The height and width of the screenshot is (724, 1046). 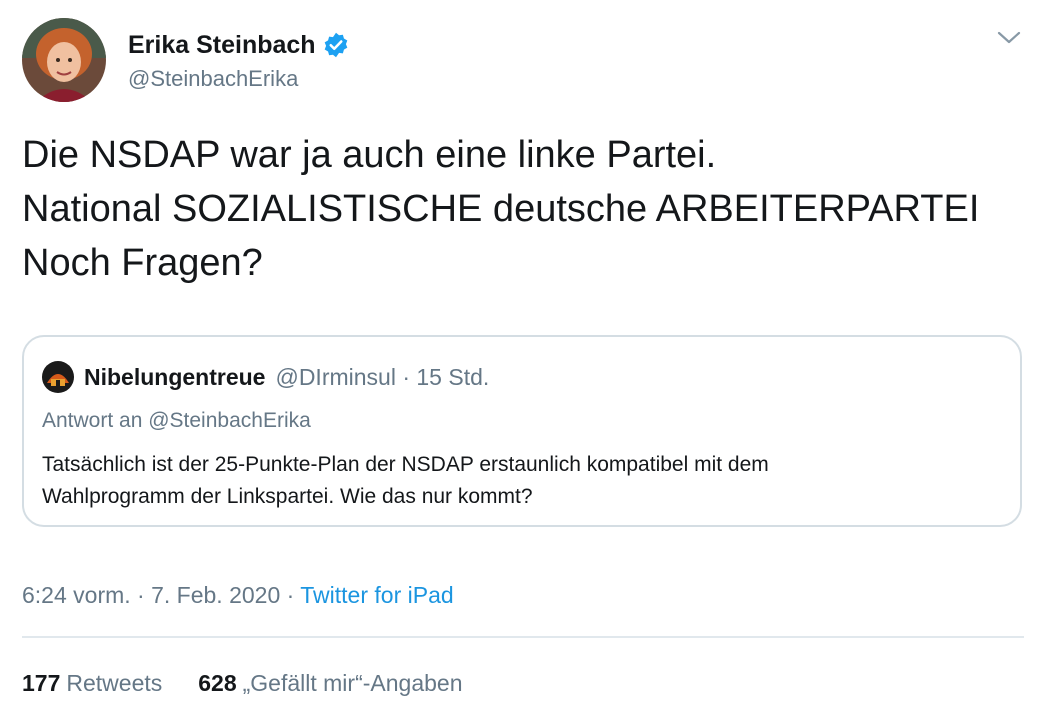 What do you see at coordinates (64, 60) in the screenshot?
I see `avatar` at bounding box center [64, 60].